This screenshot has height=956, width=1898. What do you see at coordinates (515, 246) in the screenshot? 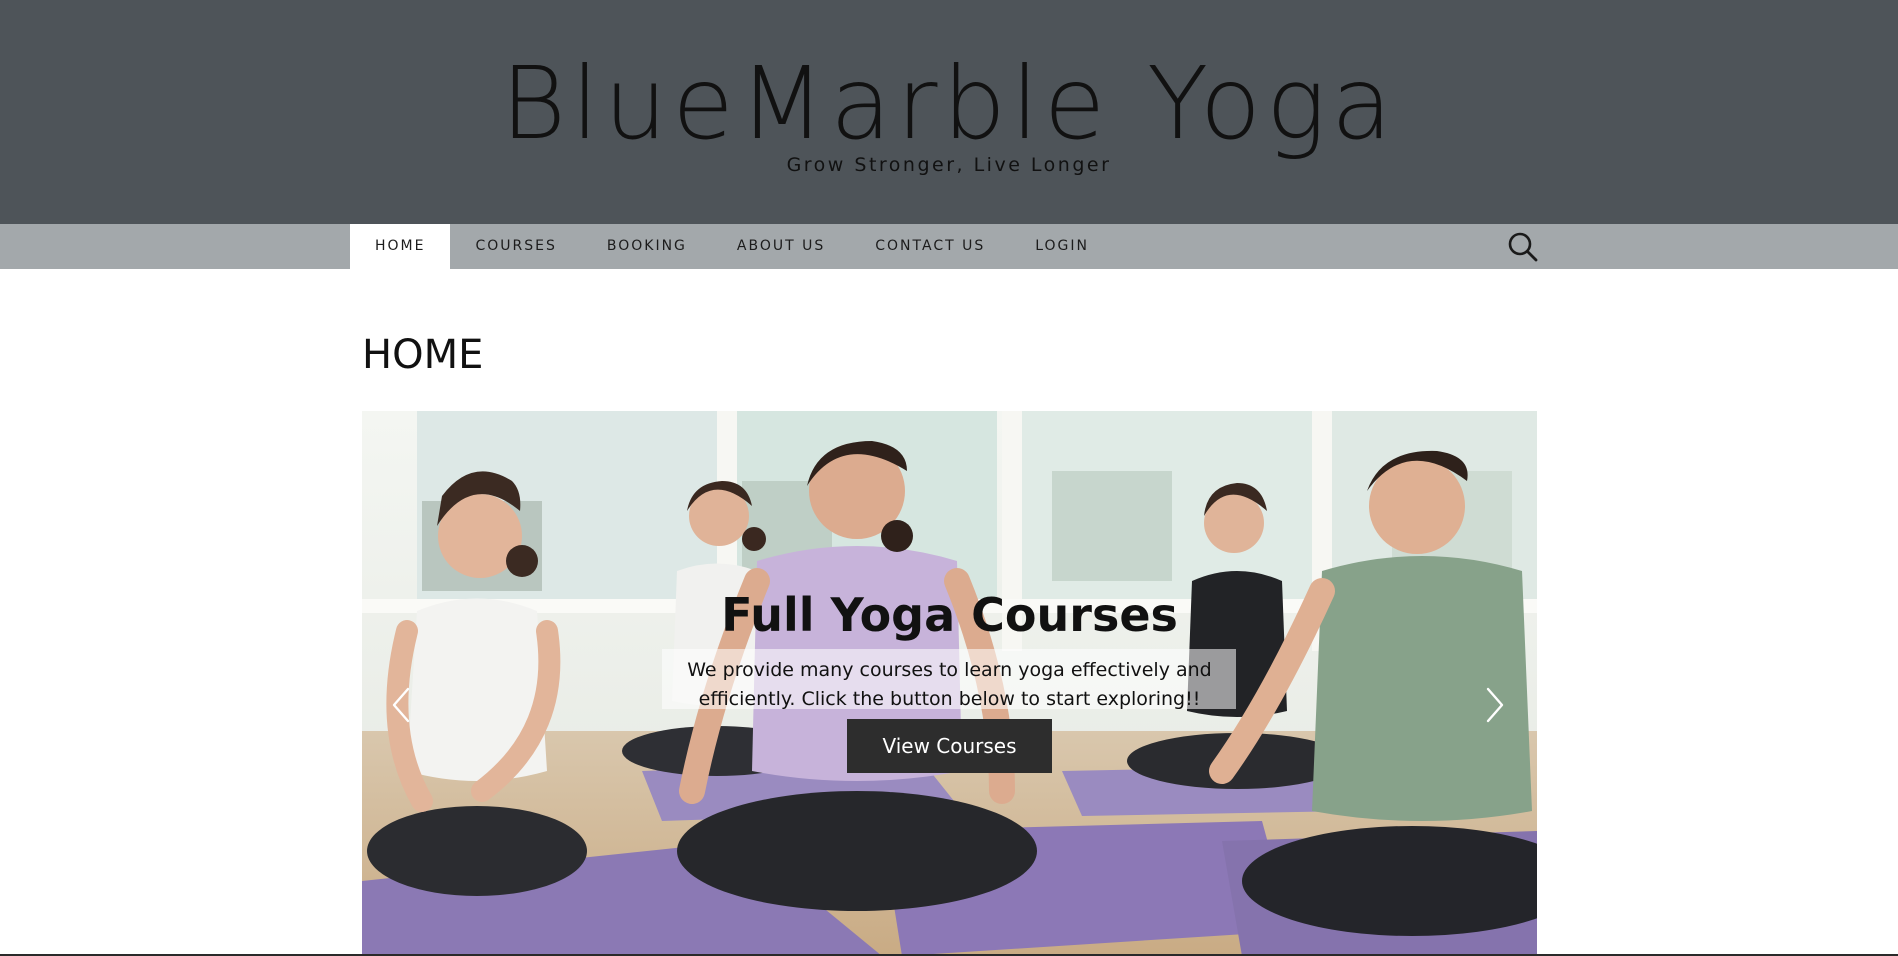
I see `nav-item-courses: COURSES` at bounding box center [515, 246].